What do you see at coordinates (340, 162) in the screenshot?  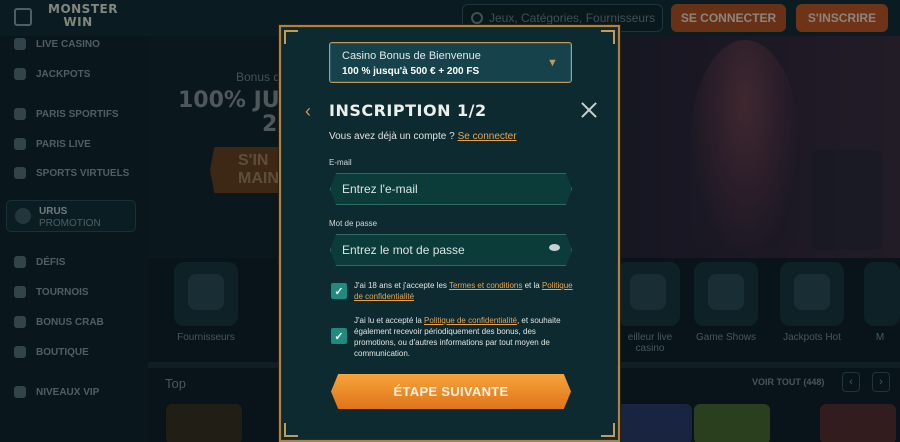 I see `email-label: E-mail` at bounding box center [340, 162].